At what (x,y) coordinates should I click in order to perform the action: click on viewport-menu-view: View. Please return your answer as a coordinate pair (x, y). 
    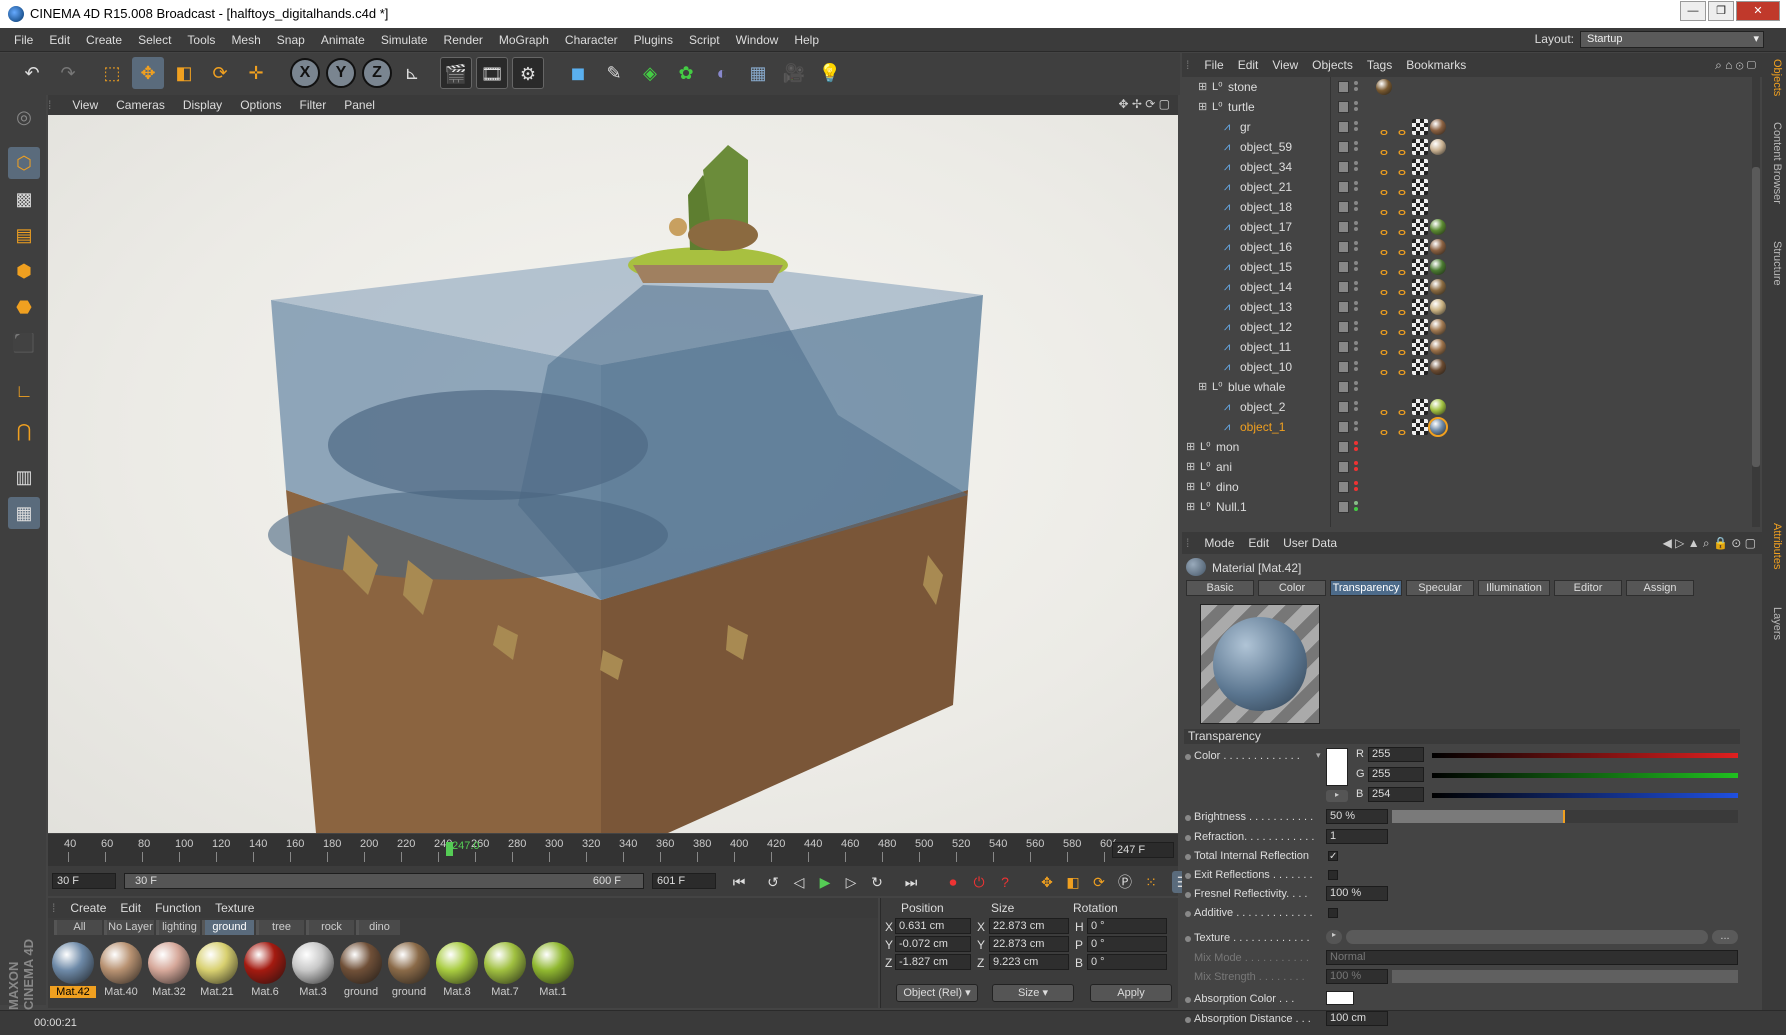
    Looking at the image, I should click on (85, 105).